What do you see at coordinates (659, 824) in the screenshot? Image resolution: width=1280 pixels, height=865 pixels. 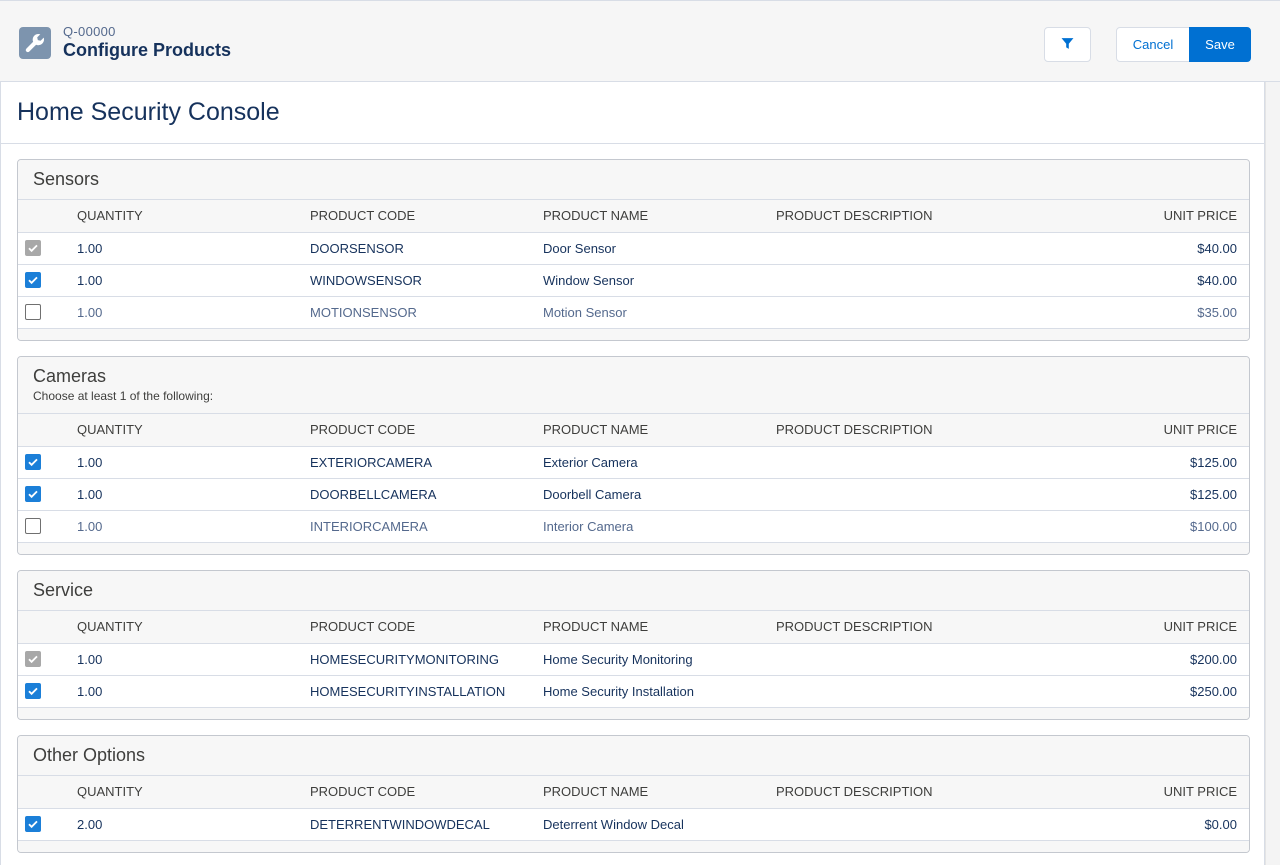 I see `product-name-cell: Deterrent Window Decal` at bounding box center [659, 824].